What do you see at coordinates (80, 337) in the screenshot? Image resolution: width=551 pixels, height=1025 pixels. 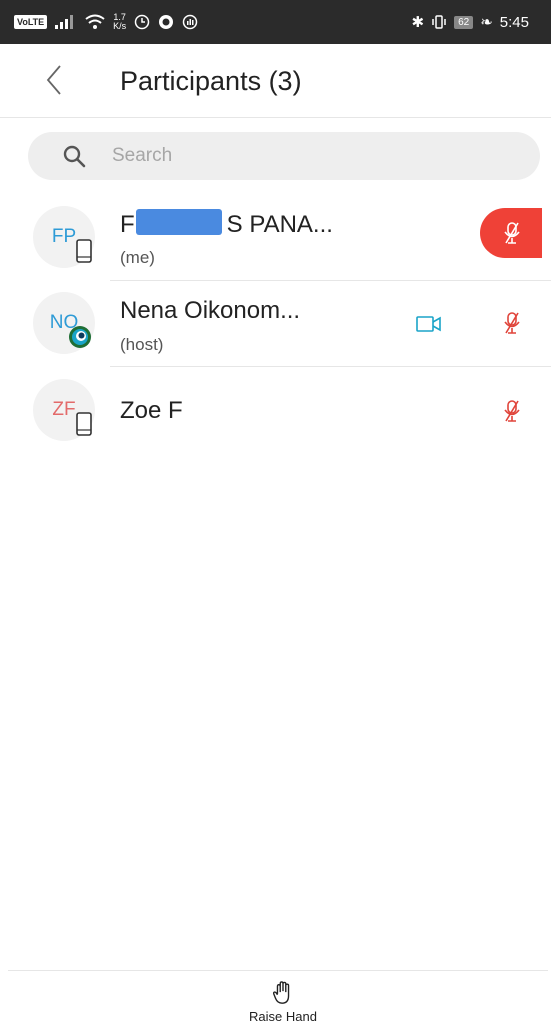 I see `webex-app-icon` at bounding box center [80, 337].